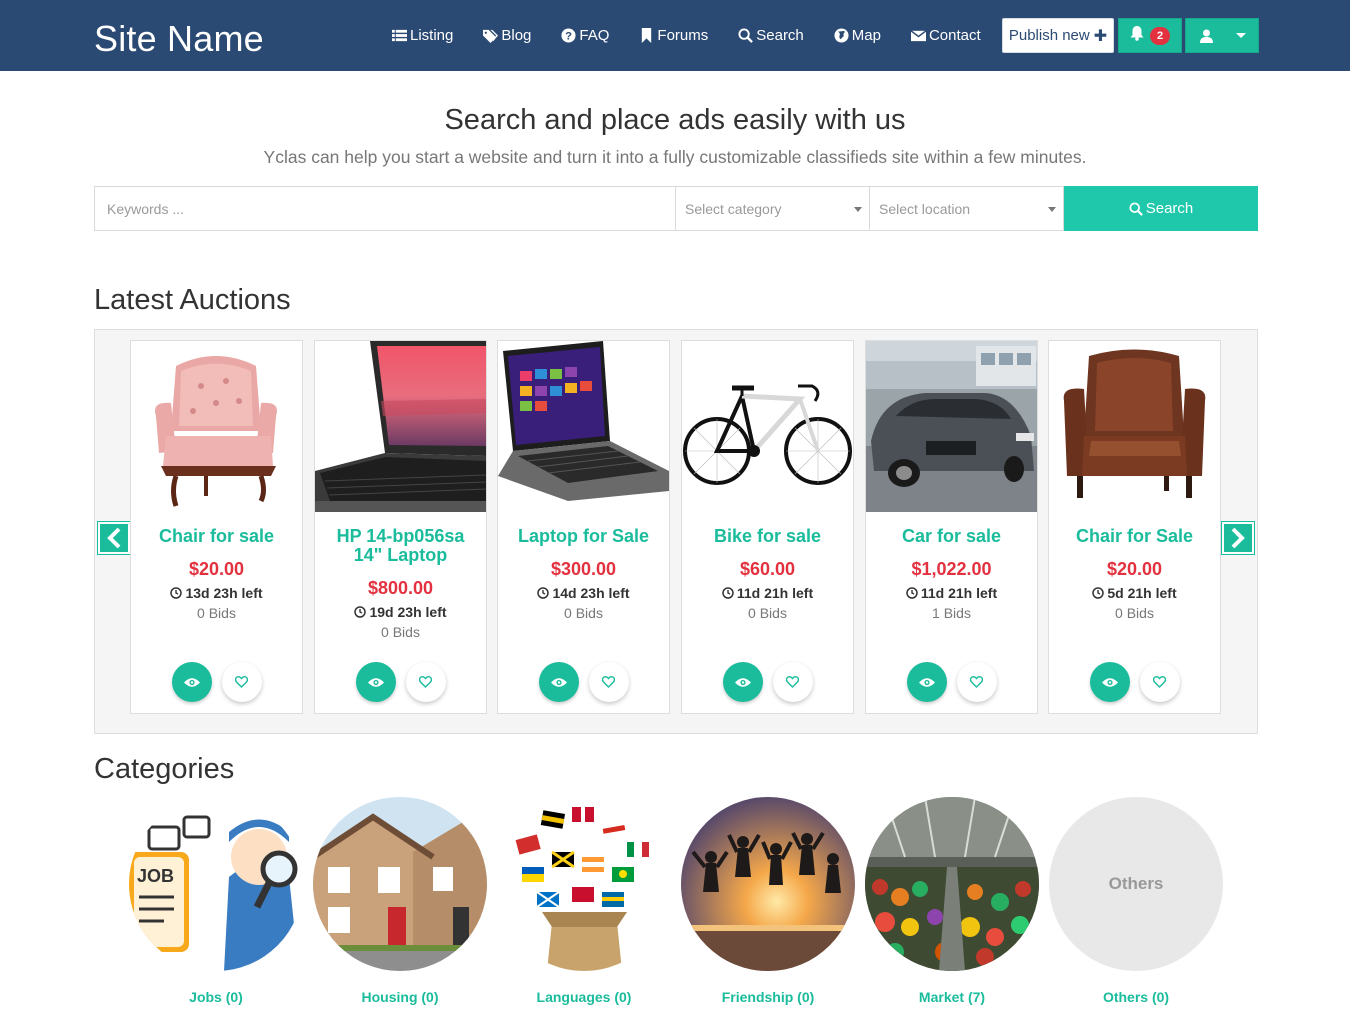  What do you see at coordinates (1100, 36) in the screenshot?
I see `plus-icon: ✚` at bounding box center [1100, 36].